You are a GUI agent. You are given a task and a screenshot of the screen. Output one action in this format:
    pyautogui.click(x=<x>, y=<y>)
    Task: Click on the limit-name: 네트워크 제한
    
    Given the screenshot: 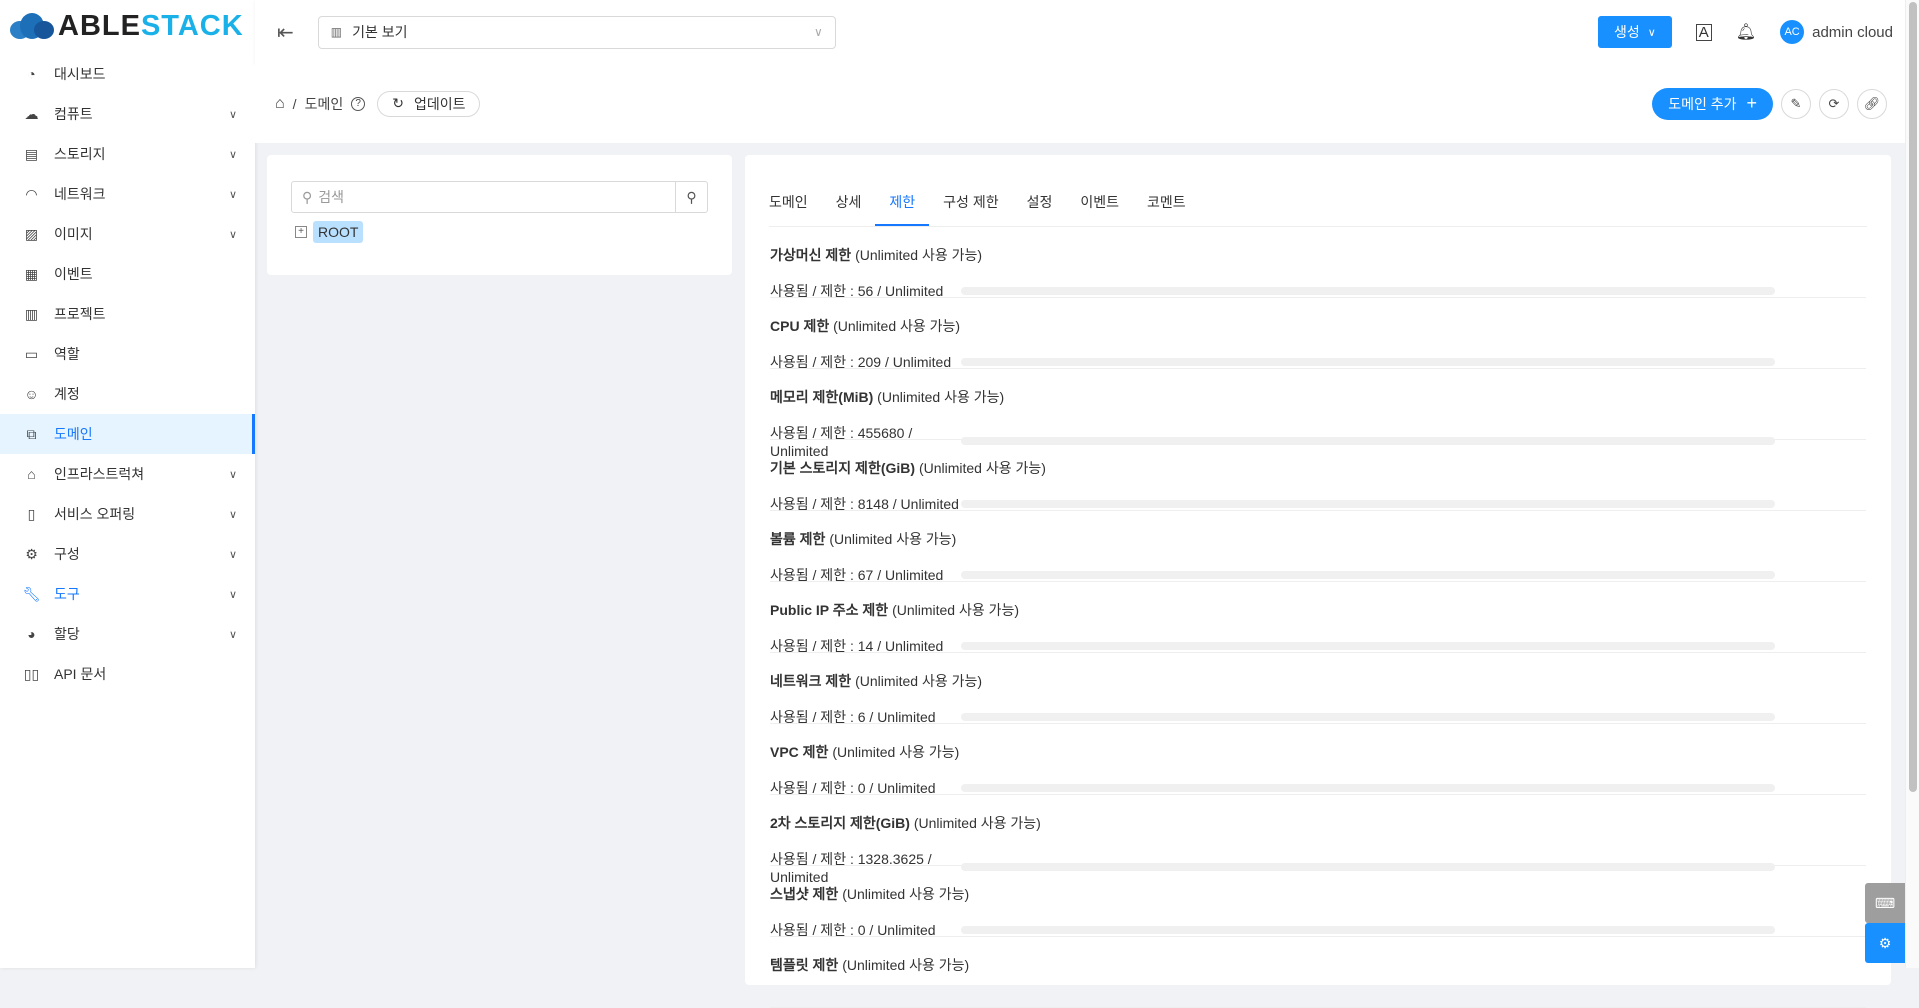 What is the action you would take?
    pyautogui.click(x=811, y=681)
    